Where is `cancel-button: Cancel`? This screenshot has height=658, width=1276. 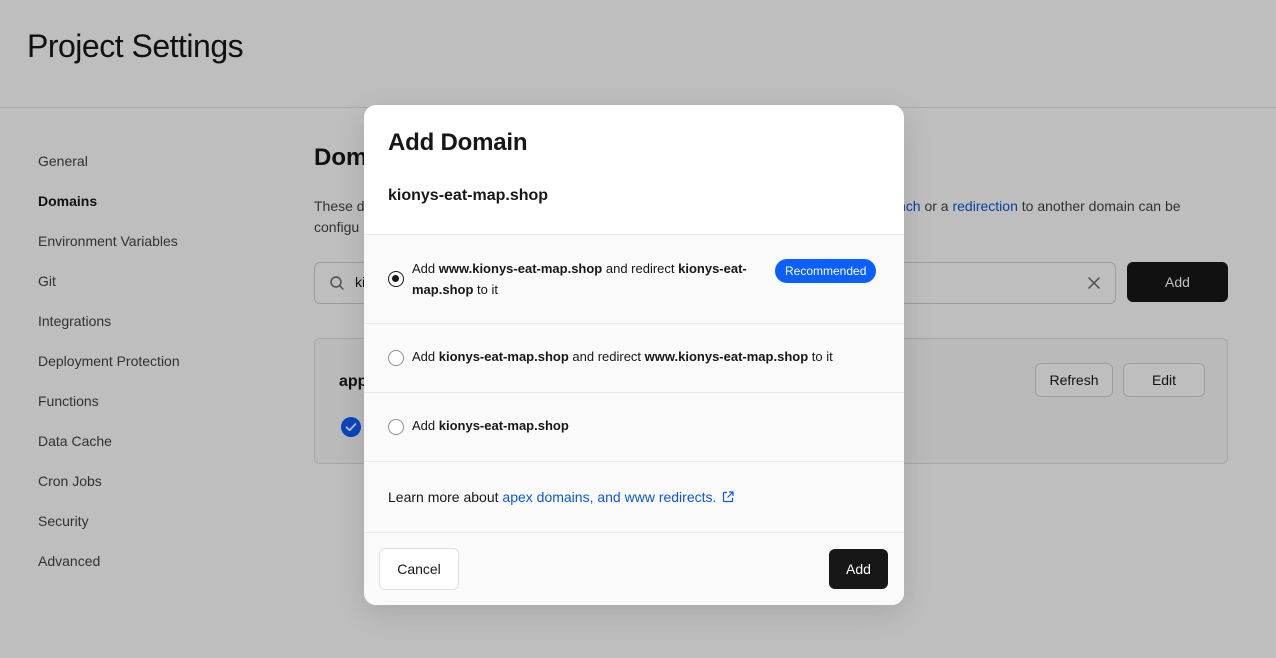 cancel-button: Cancel is located at coordinates (419, 569).